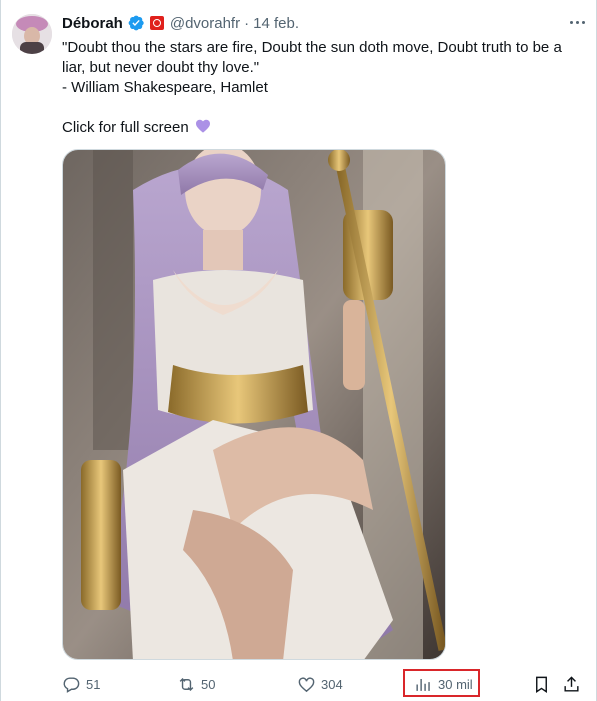  I want to click on tweet-header: Déborah @dvorahfr · 14 feb., so click(323, 23).